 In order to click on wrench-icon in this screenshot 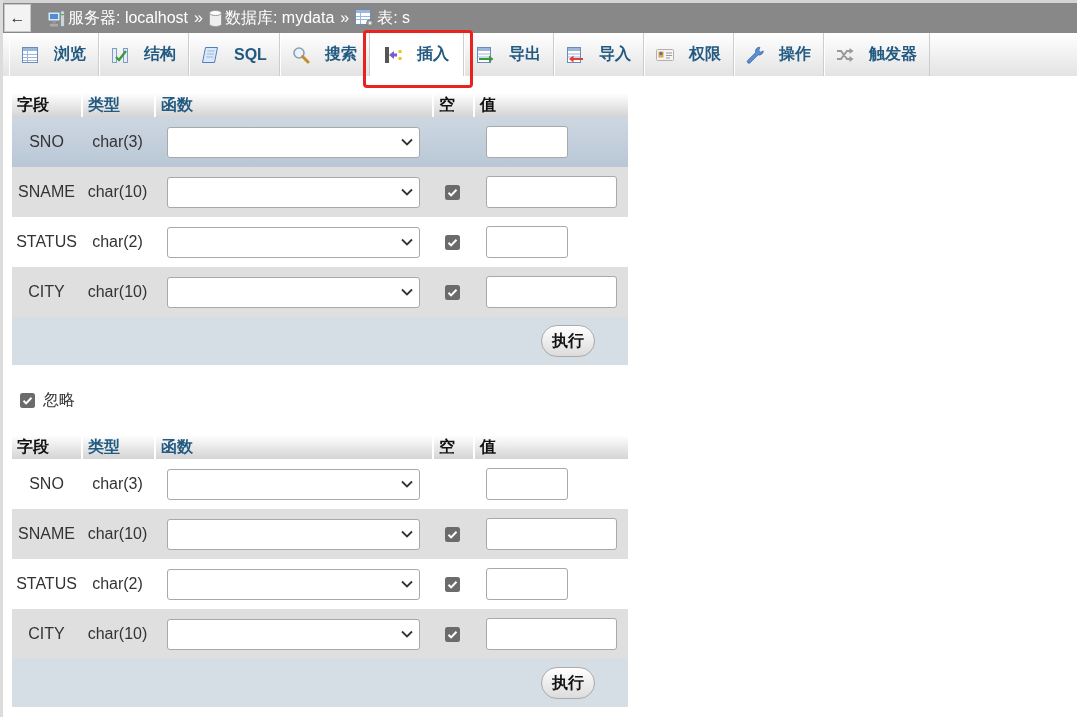, I will do `click(754, 54)`.